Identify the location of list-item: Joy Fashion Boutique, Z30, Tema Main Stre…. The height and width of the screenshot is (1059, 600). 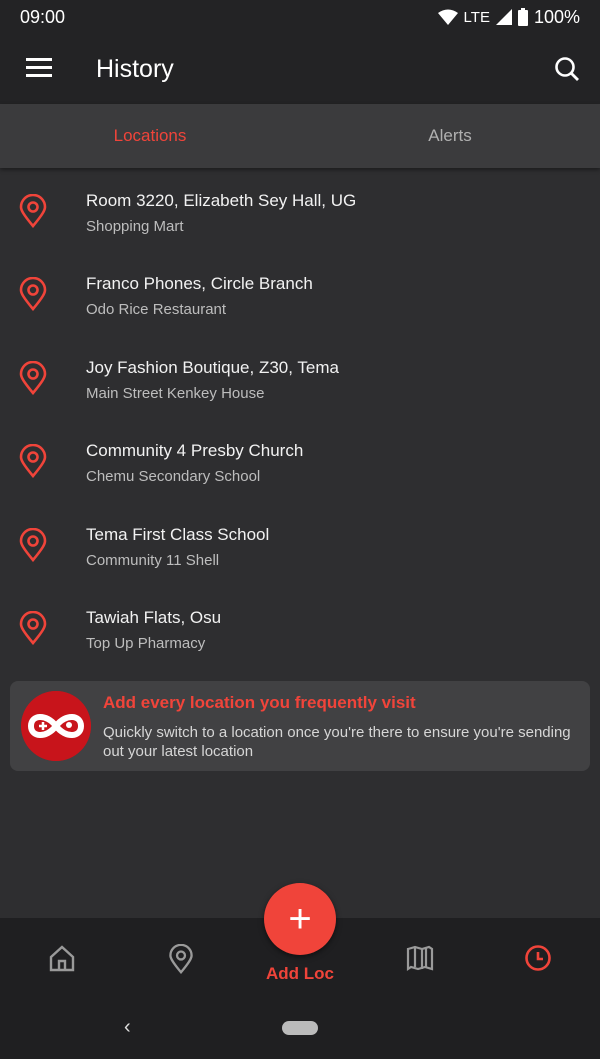
(300, 378).